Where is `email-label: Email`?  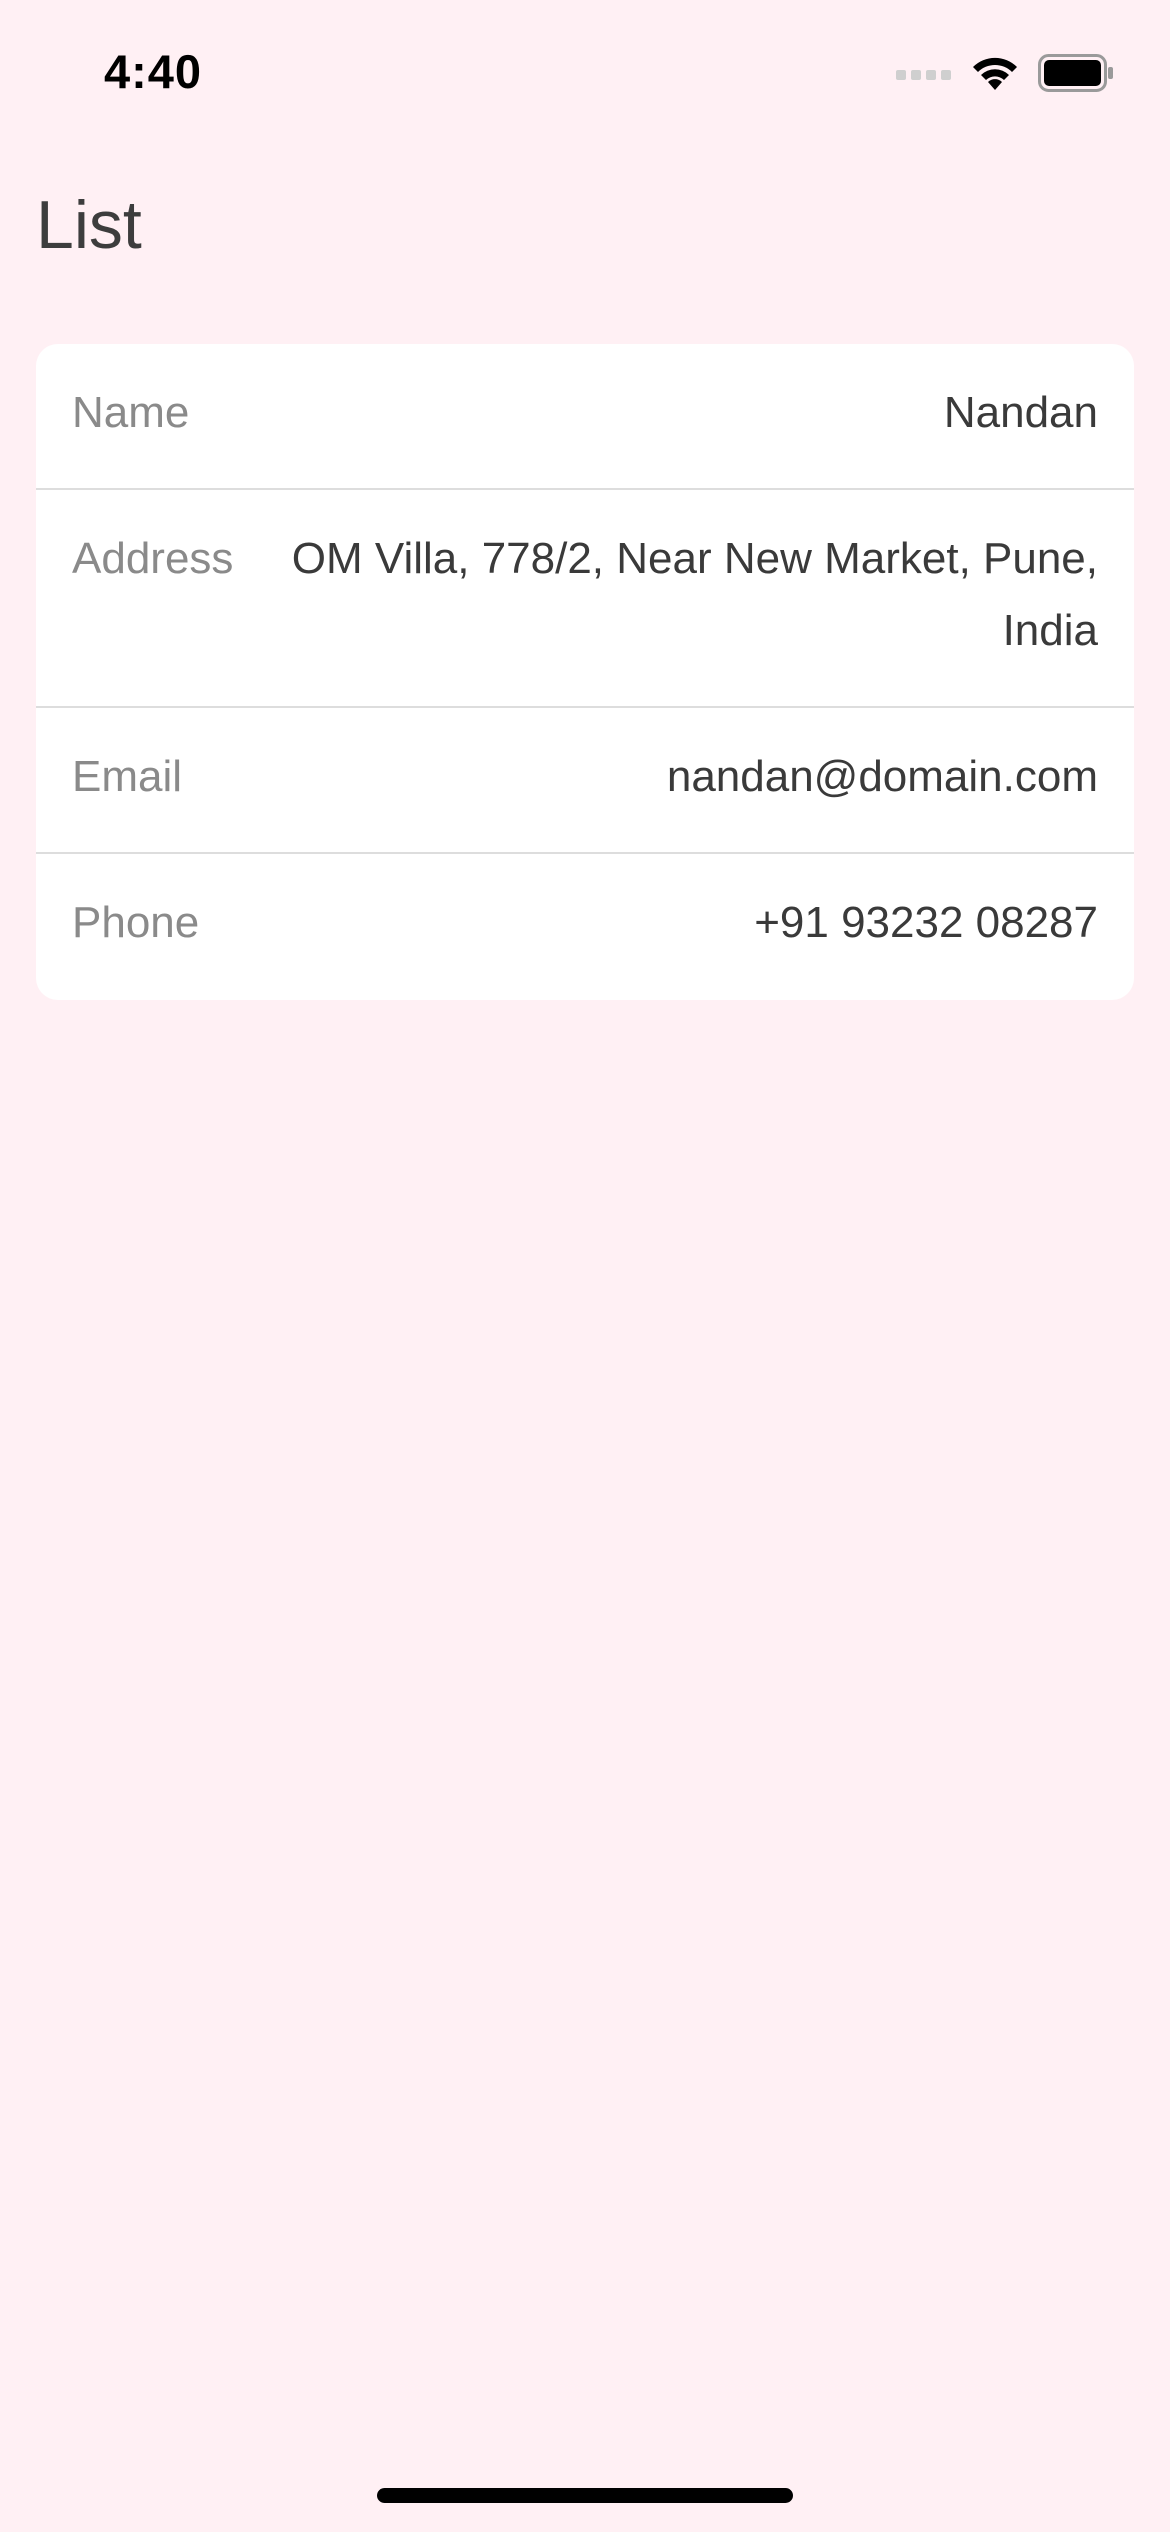
email-label: Email is located at coordinates (127, 776).